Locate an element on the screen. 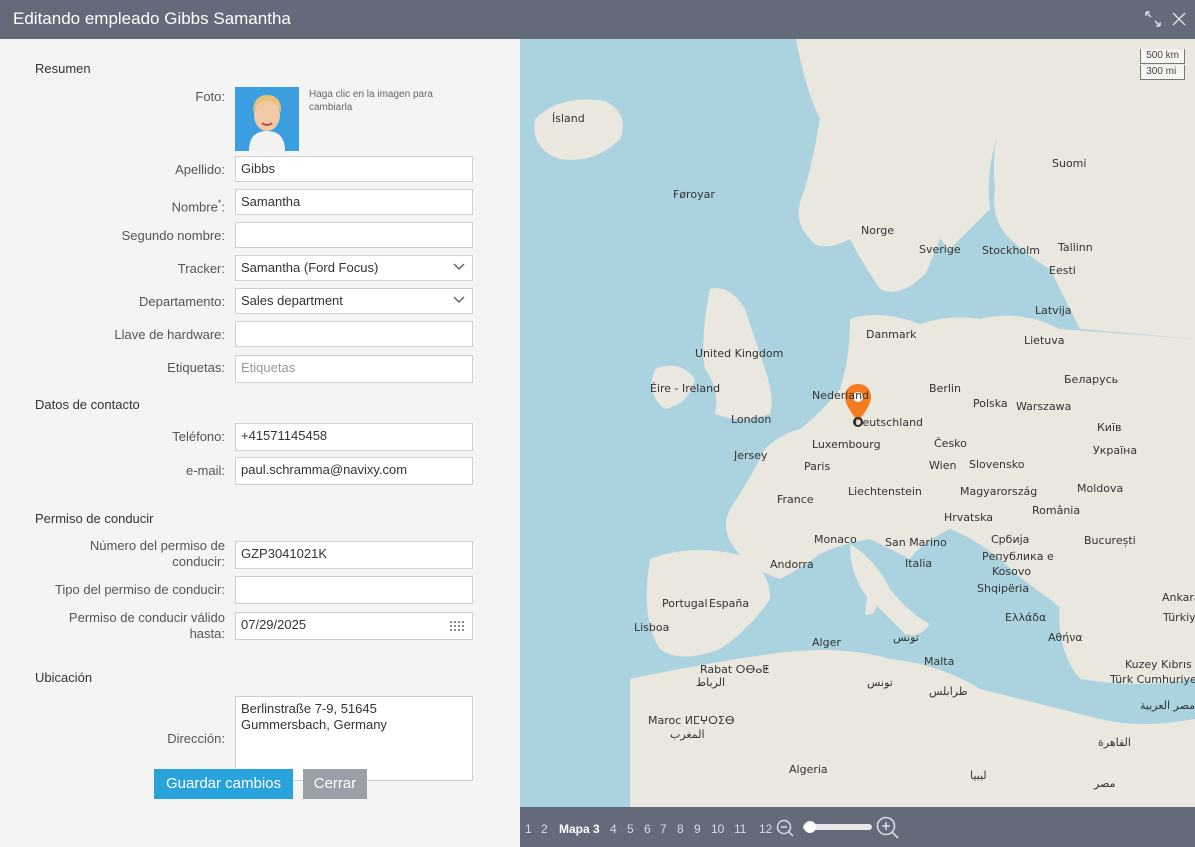  map-label: Maroc ⵍⵎⵖⵔⵉⴱ is located at coordinates (691, 720).